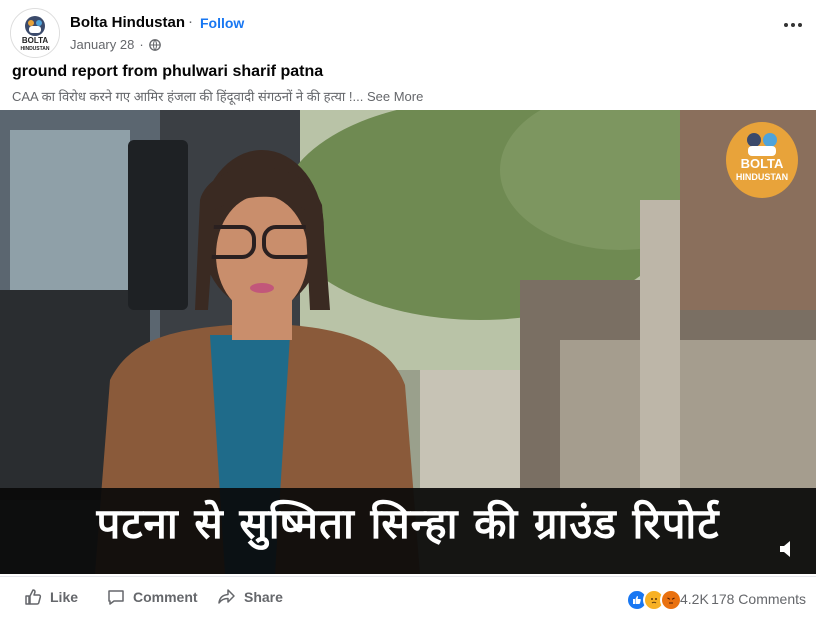 The height and width of the screenshot is (623, 816). I want to click on page-name-link: Bolta Hindustan, so click(127, 22).